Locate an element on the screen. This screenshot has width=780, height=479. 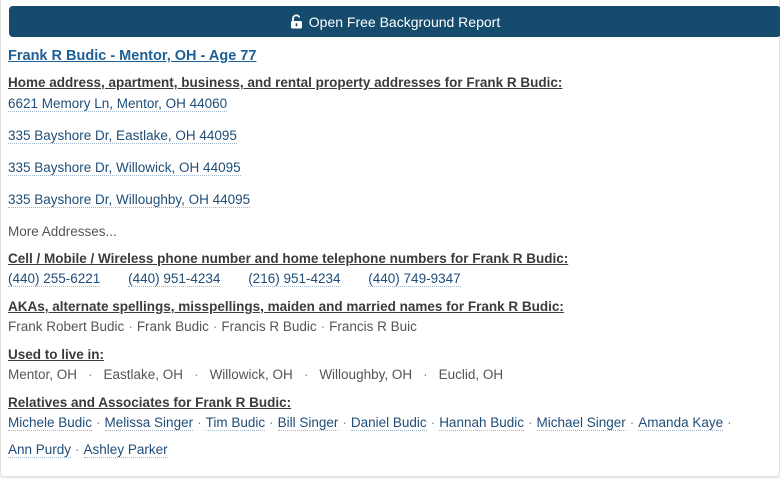
person-title-link: Frank R Budic - Mentor, OH - Age 77 is located at coordinates (132, 56).